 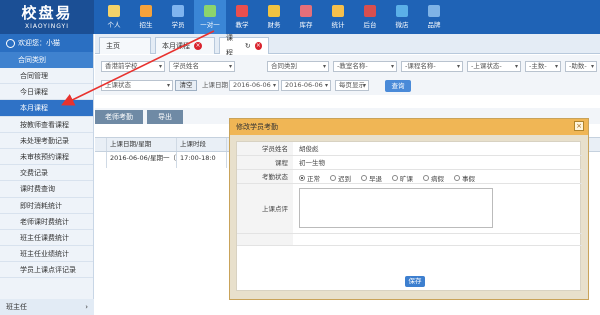 I want to click on nav-item: 统计, so click(x=338, y=17).